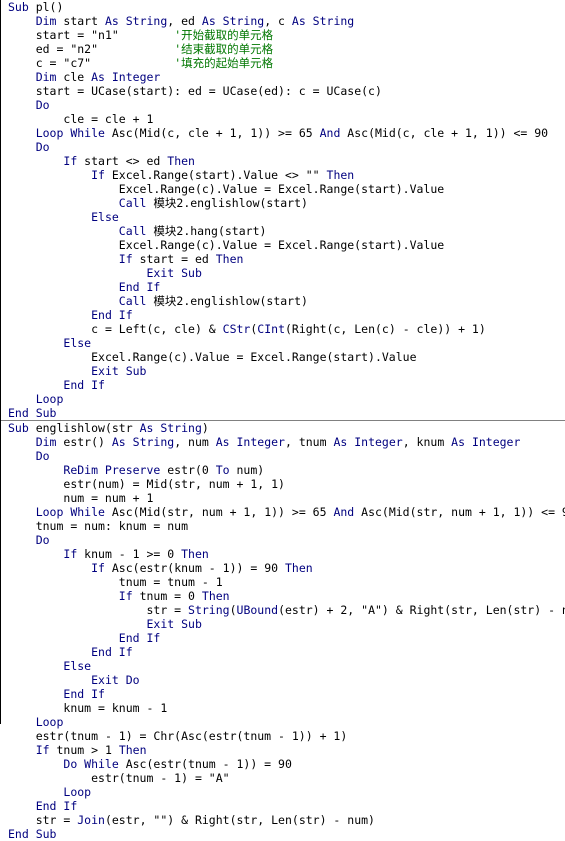  I want to click on code-token: start = "n1", so click(105, 35).